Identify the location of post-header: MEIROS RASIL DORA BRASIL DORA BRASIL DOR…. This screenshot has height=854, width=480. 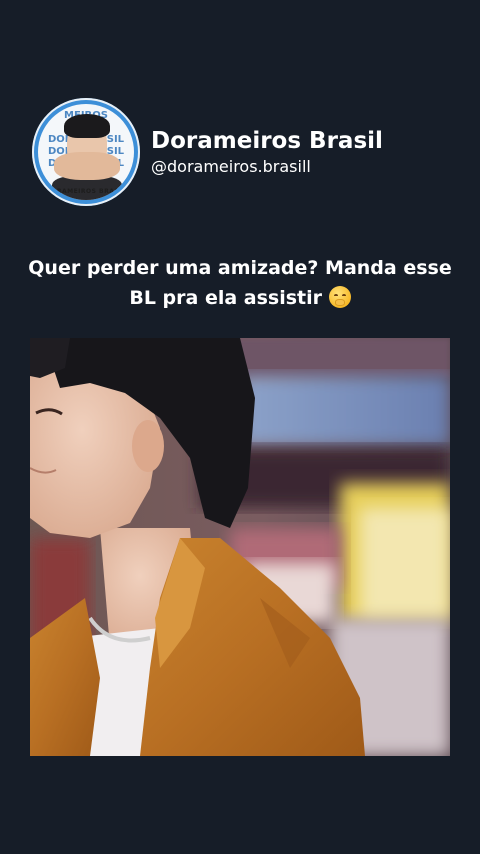
(207, 152).